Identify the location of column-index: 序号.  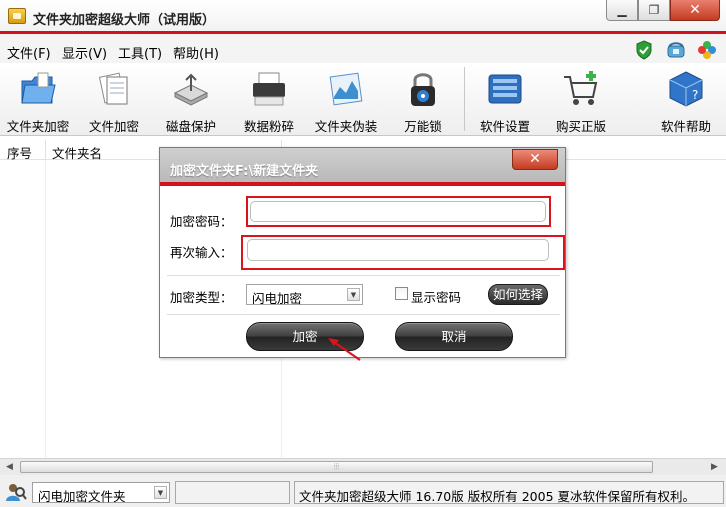
(19, 152).